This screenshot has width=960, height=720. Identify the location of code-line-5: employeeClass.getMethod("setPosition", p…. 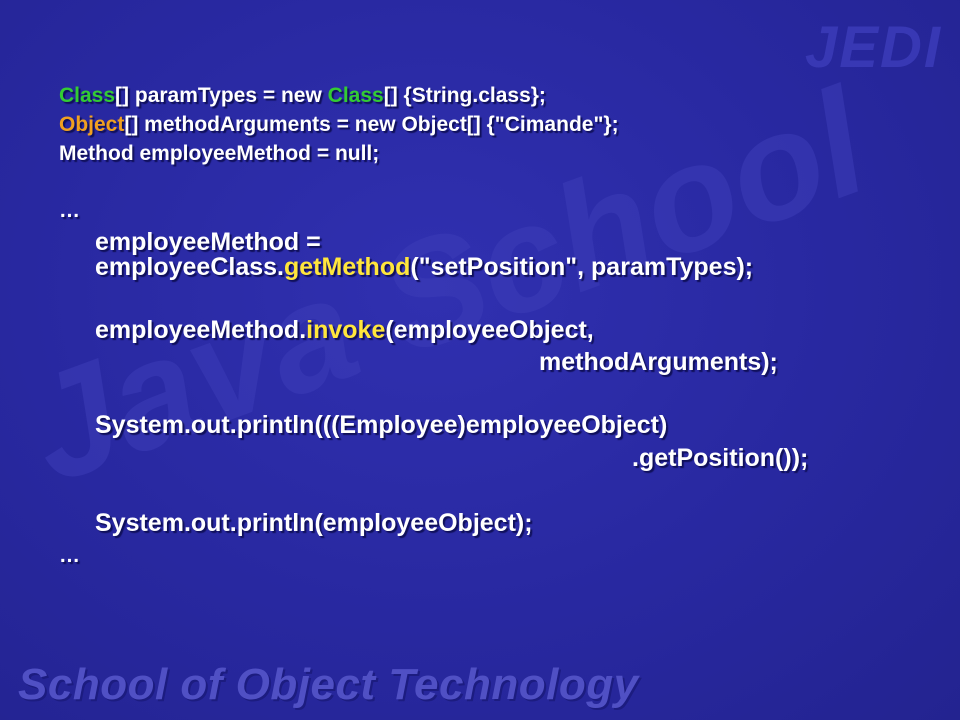
(424, 267).